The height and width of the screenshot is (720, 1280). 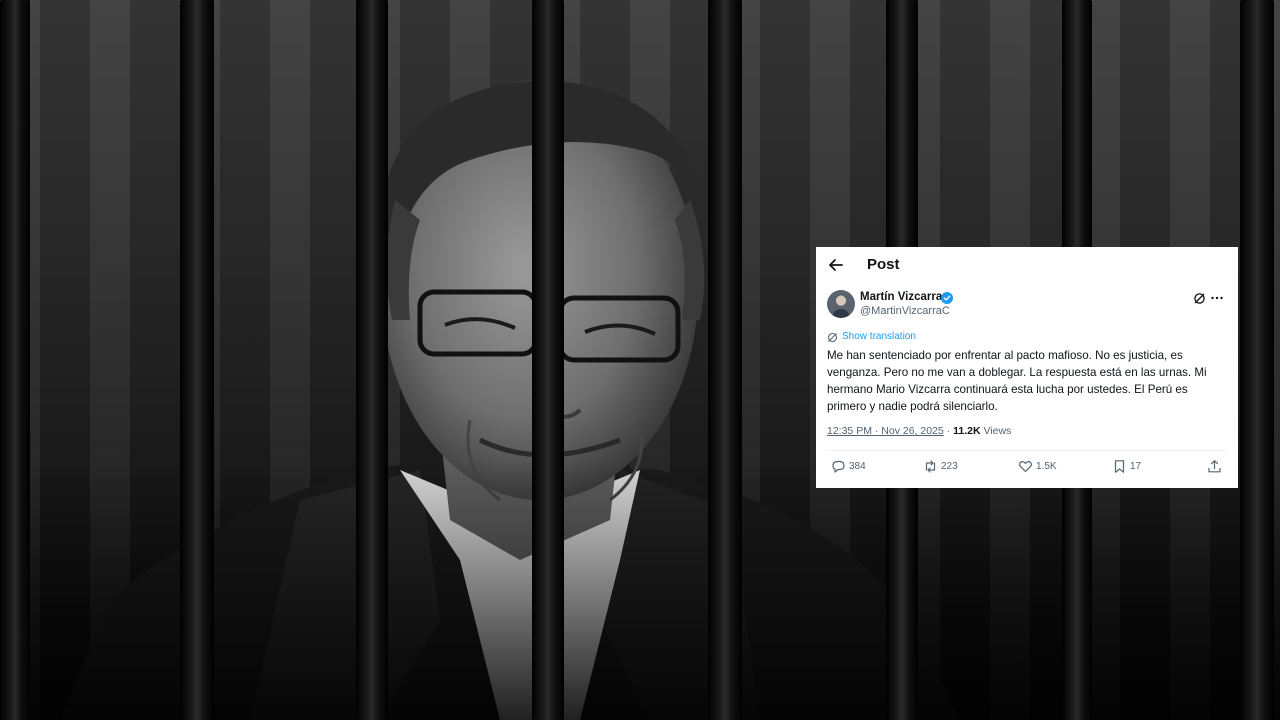 I want to click on post-timestamp: 12:35 PM · Nov 26, 2025, so click(x=885, y=431).